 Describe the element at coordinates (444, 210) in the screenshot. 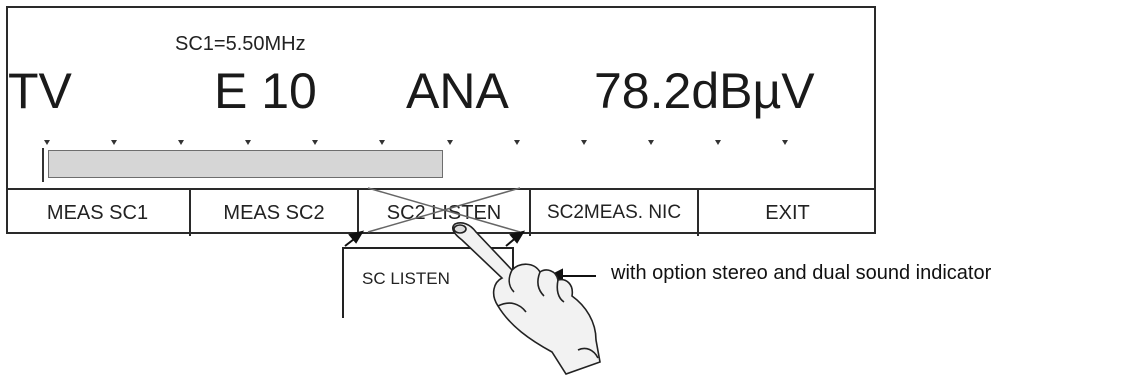

I see `cross-out-mark` at that location.